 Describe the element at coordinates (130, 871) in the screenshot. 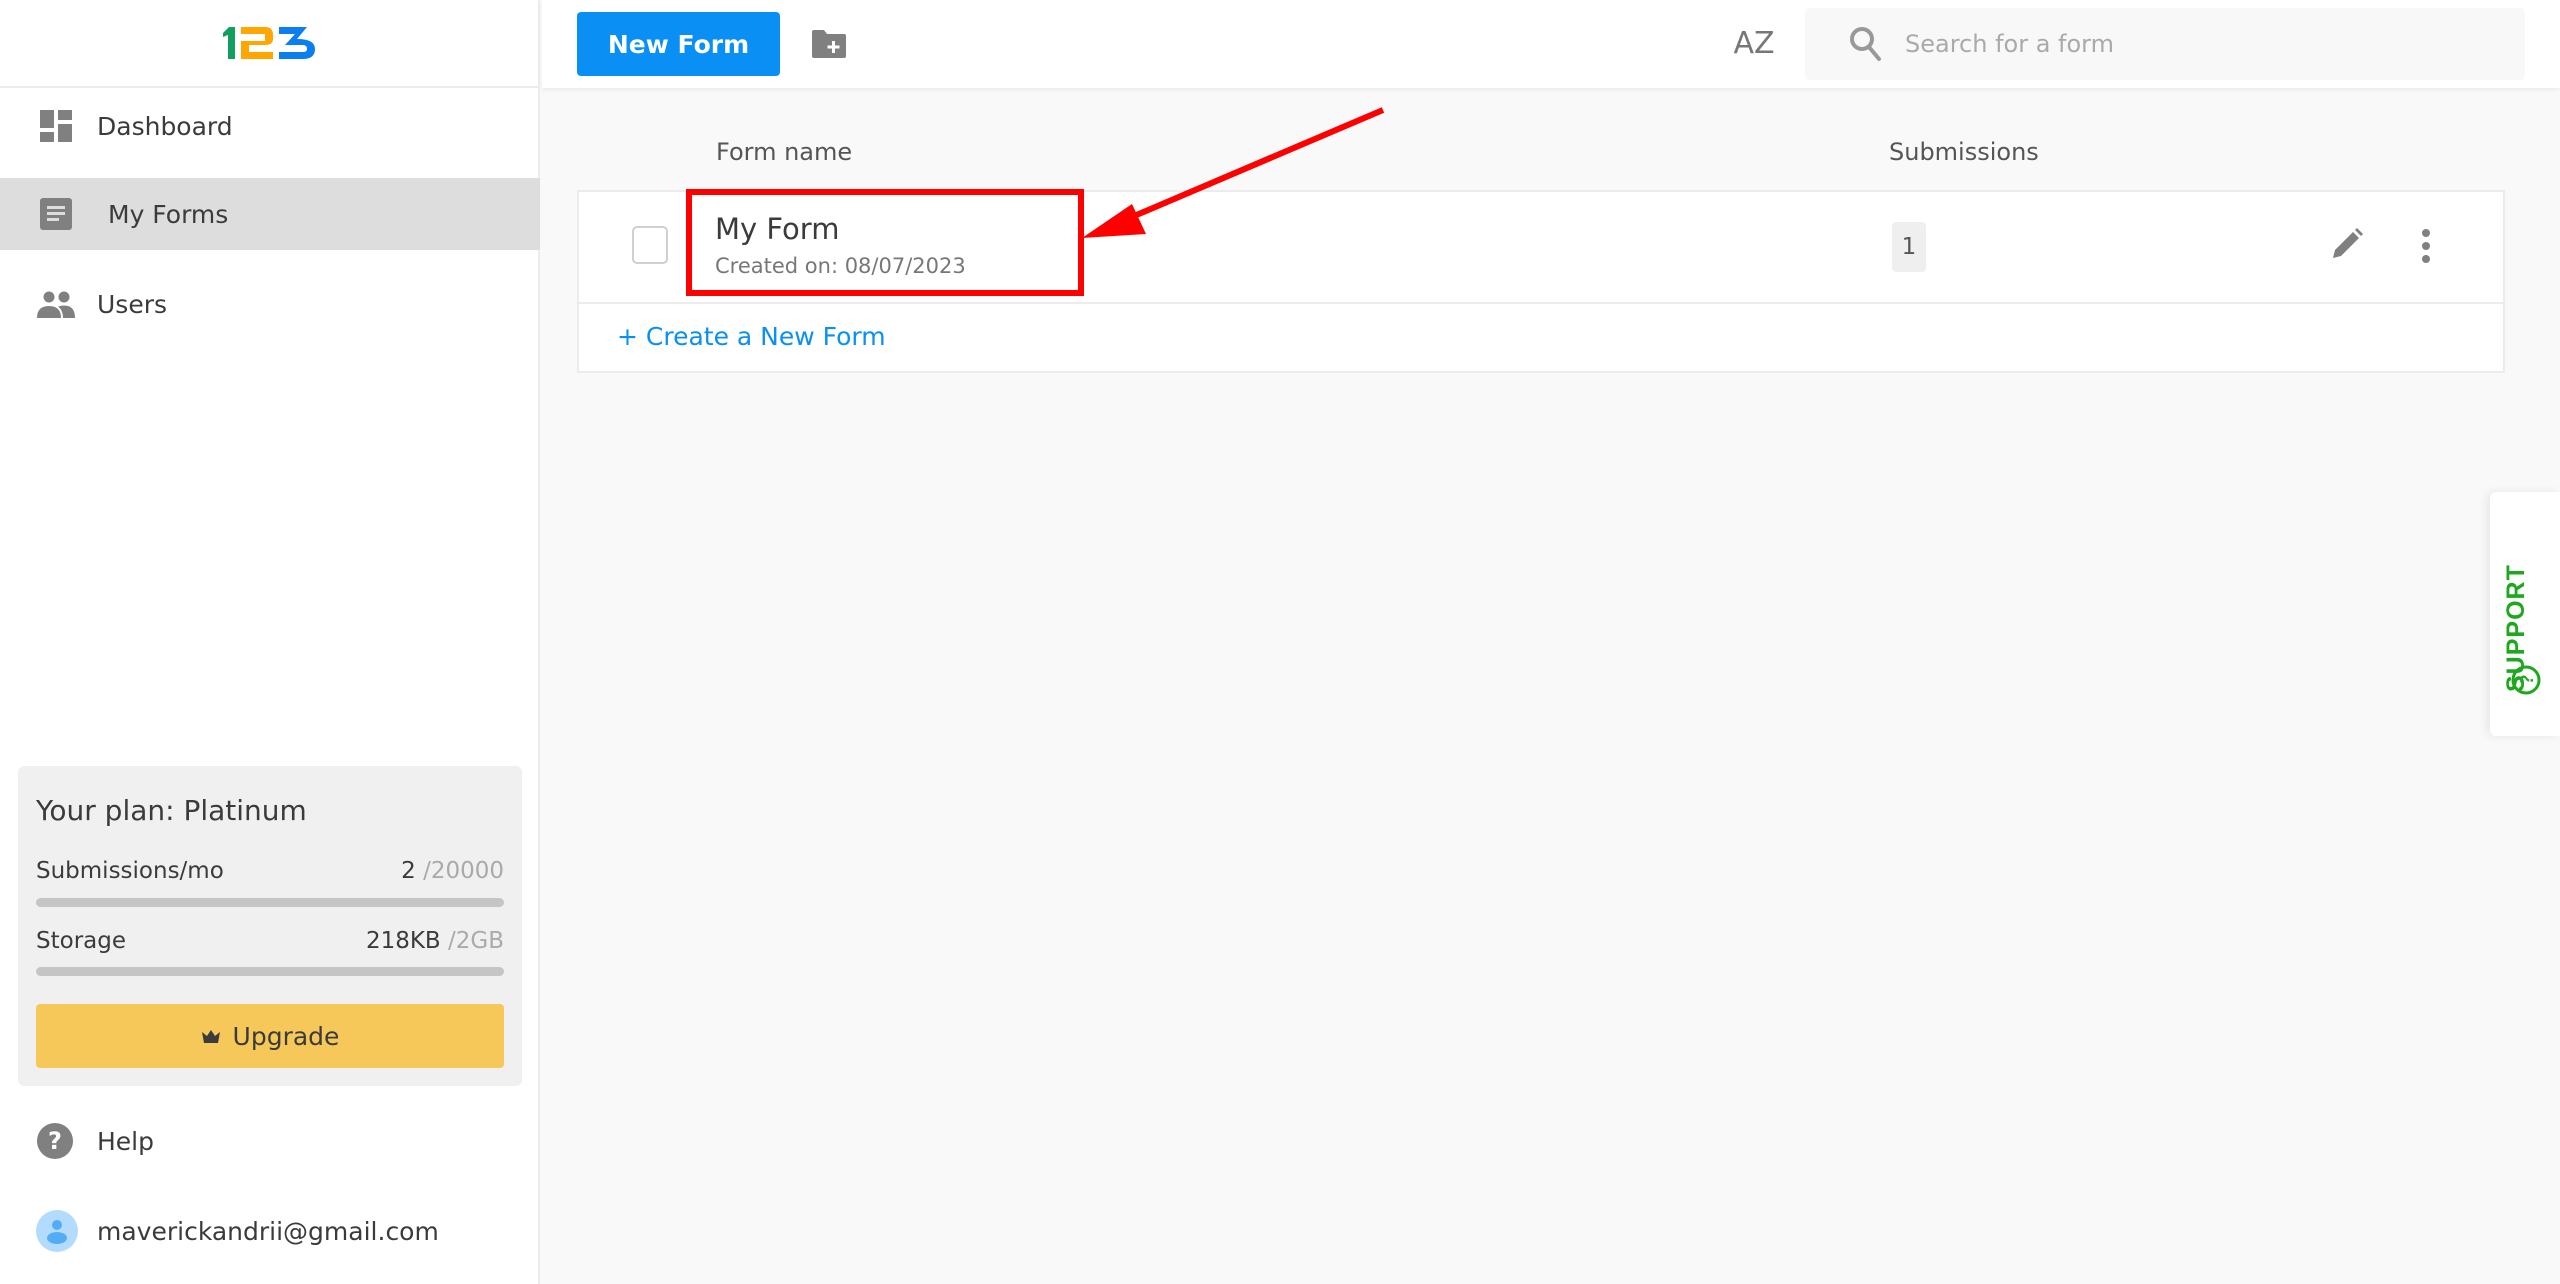

I see `submissions-label: Submissions/mo` at that location.